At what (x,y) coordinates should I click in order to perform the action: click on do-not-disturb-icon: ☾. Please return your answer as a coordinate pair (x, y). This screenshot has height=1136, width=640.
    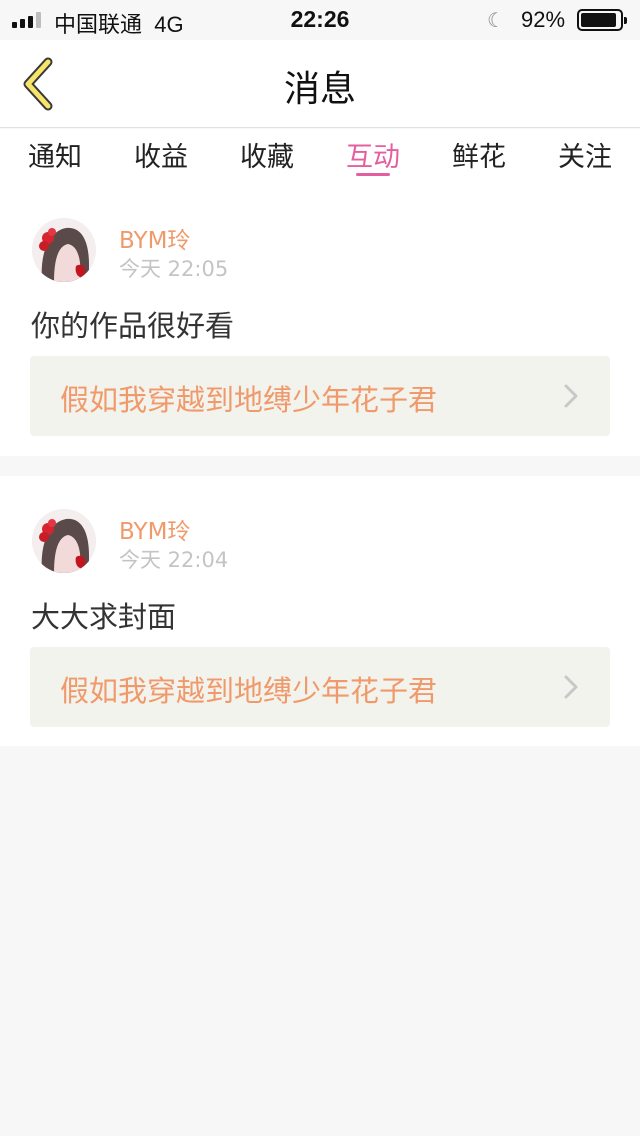
    Looking at the image, I should click on (496, 21).